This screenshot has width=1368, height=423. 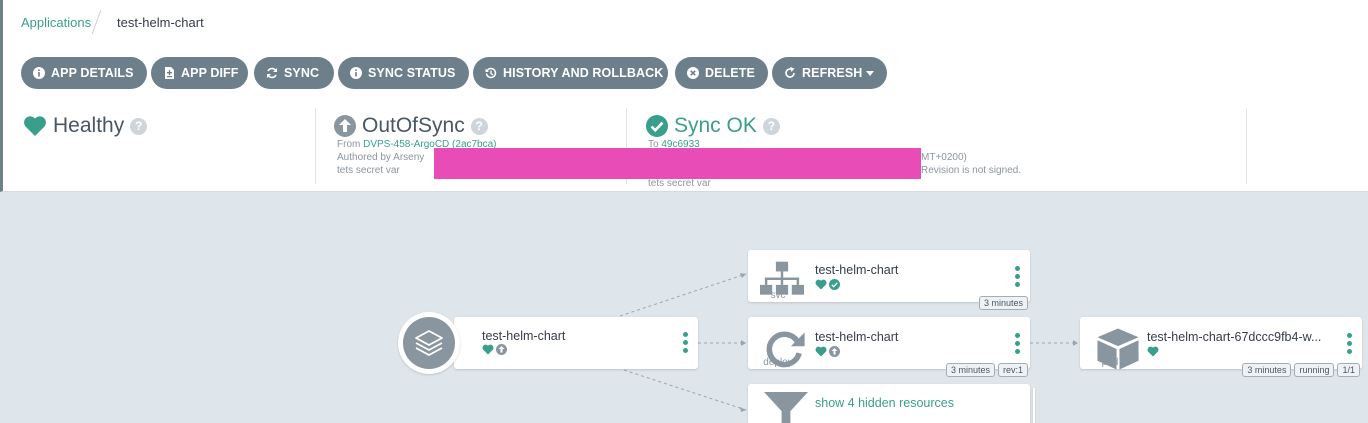 I want to click on svc-node: svc test-helm-chart 3 minutes, so click(x=889, y=280).